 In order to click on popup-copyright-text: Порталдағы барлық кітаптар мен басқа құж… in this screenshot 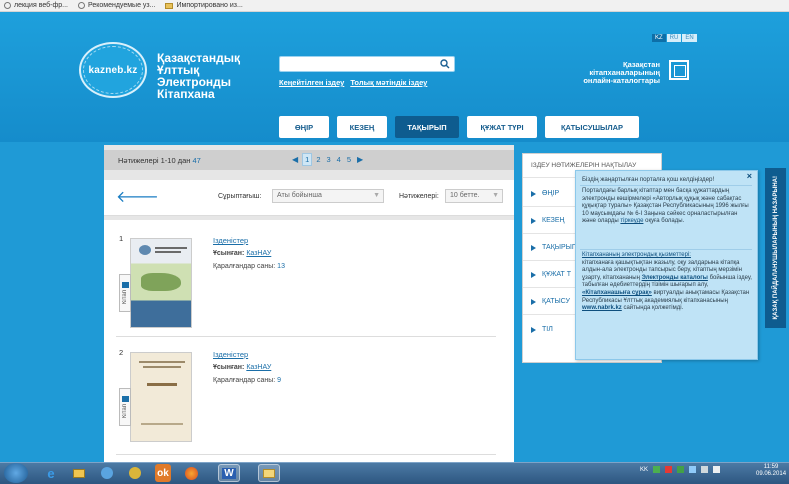, I will do `click(667, 207)`.